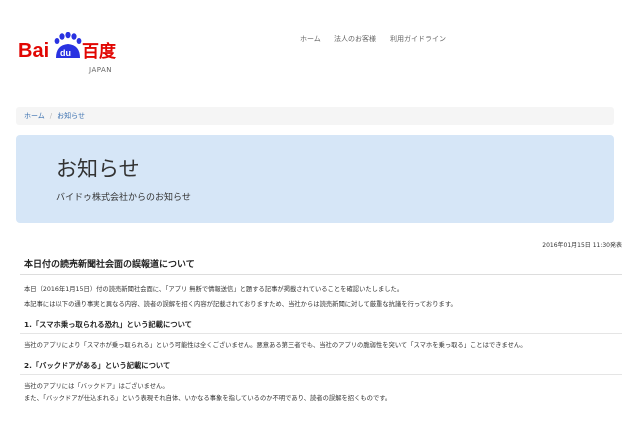 The image size is (640, 426). I want to click on nav-home: ホーム, so click(310, 39).